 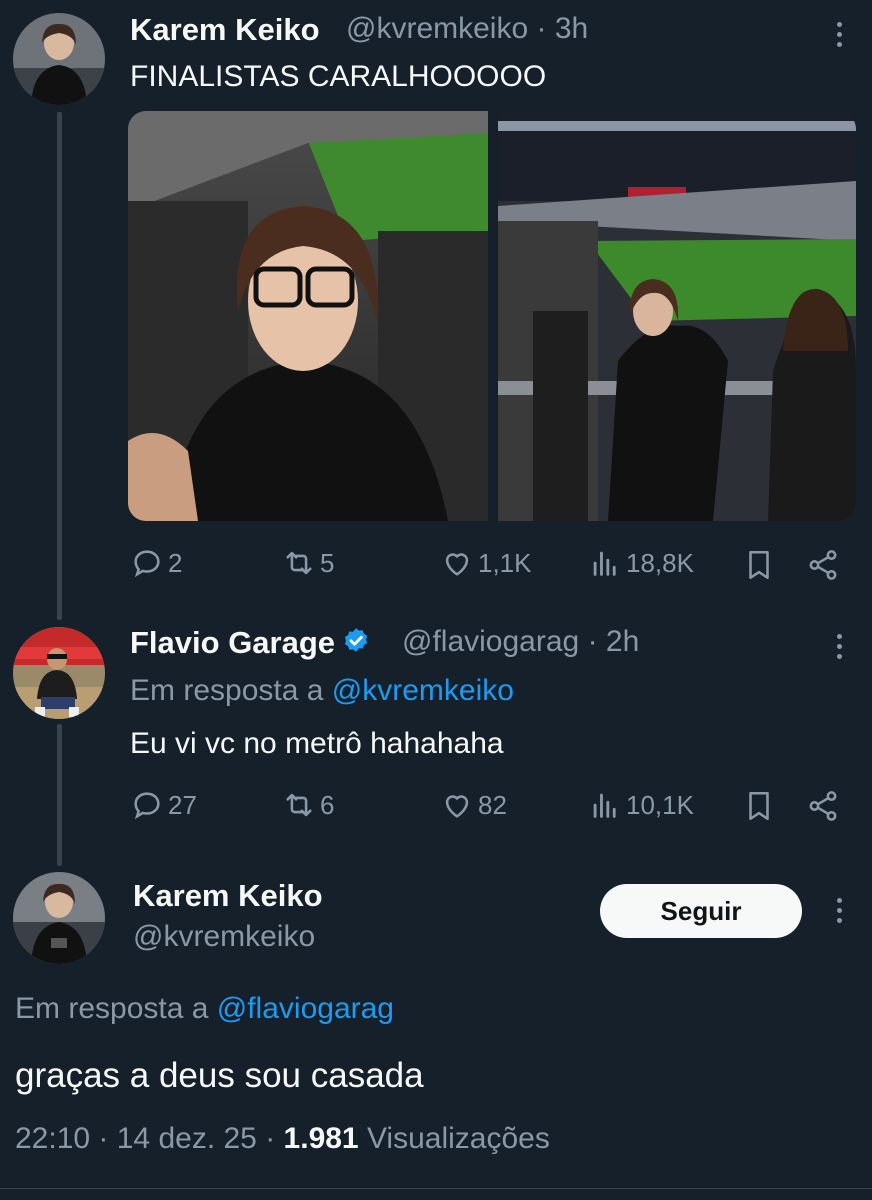 What do you see at coordinates (505, 562) in the screenshot?
I see `like-count: 1,1K` at bounding box center [505, 562].